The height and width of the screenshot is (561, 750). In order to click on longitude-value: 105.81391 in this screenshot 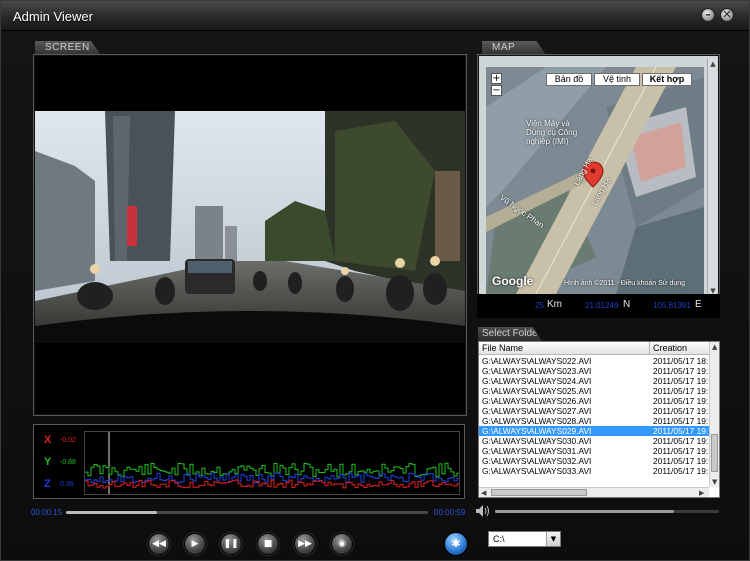, I will do `click(672, 305)`.